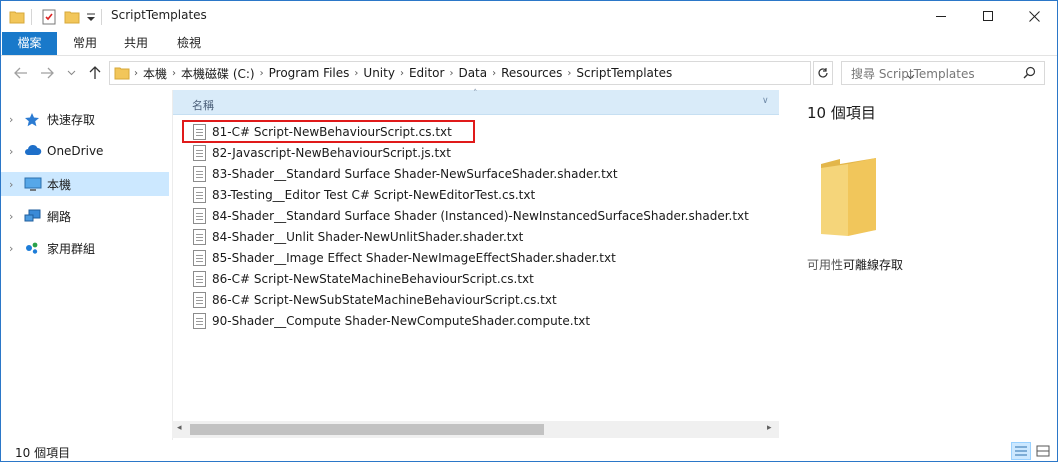  I want to click on window-title: ScriptTemplates, so click(159, 15).